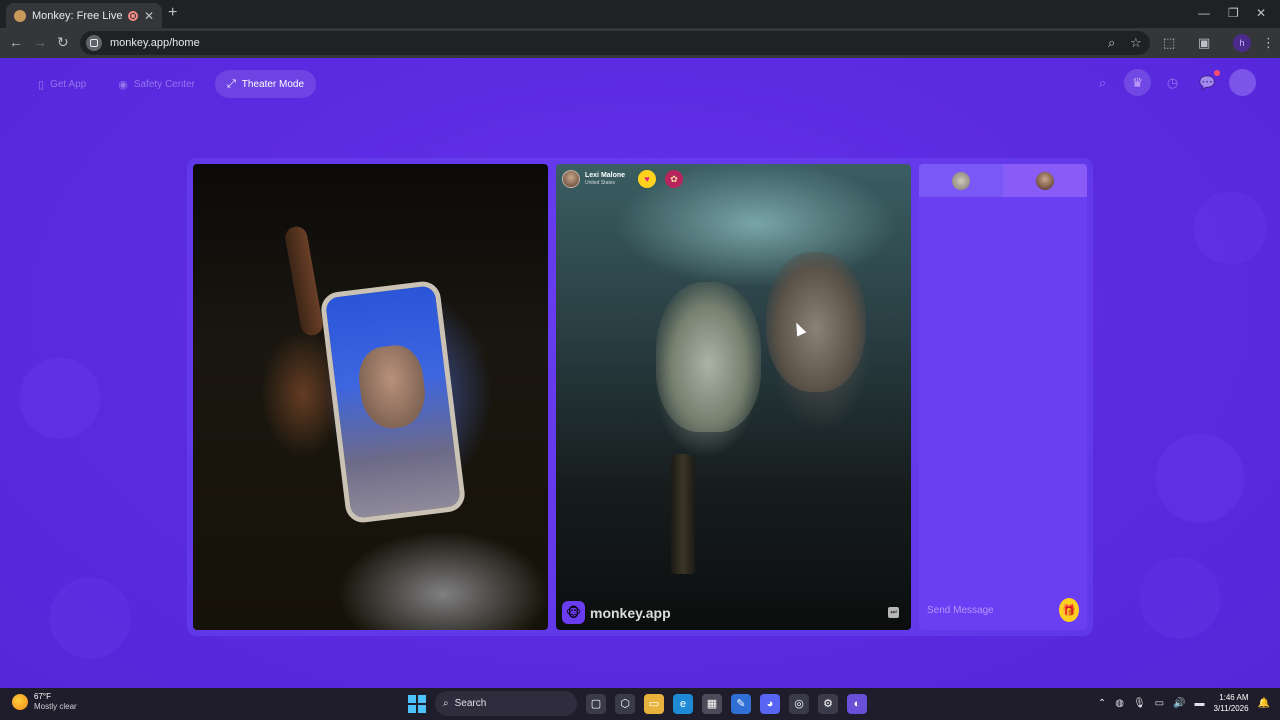  I want to click on chat-tabs, so click(1003, 180).